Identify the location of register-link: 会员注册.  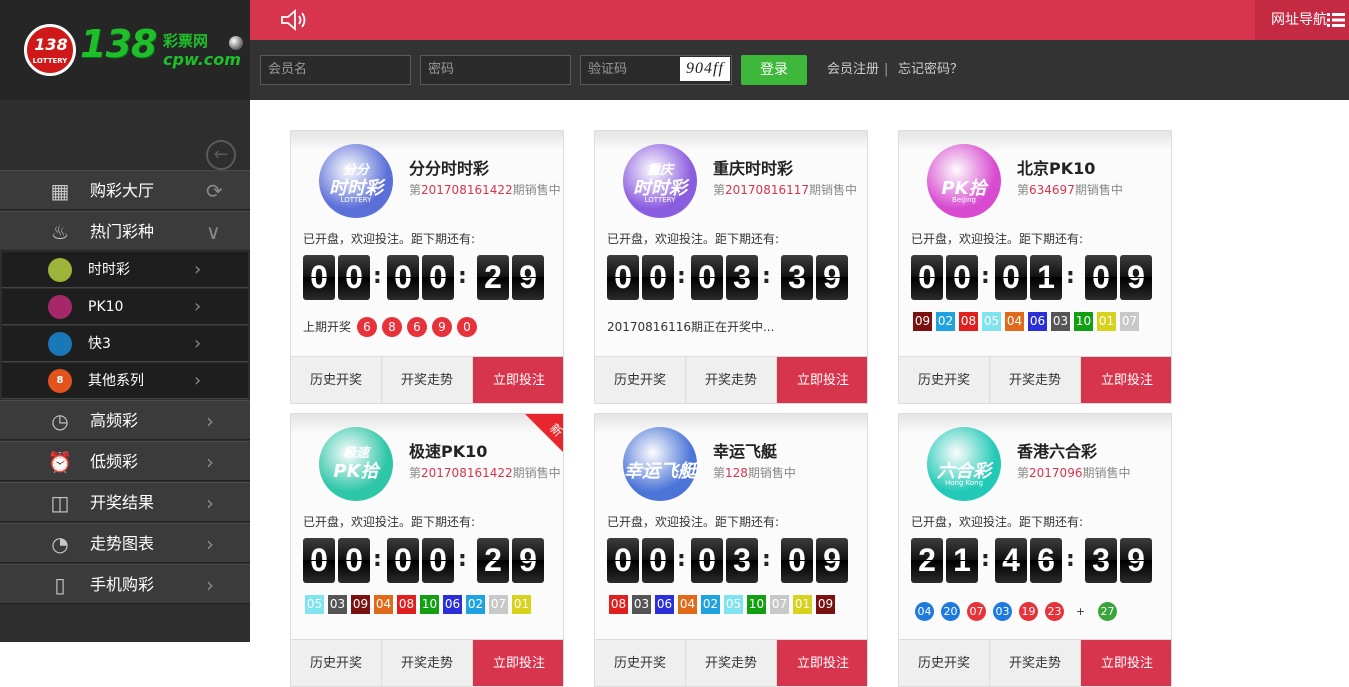
(853, 70).